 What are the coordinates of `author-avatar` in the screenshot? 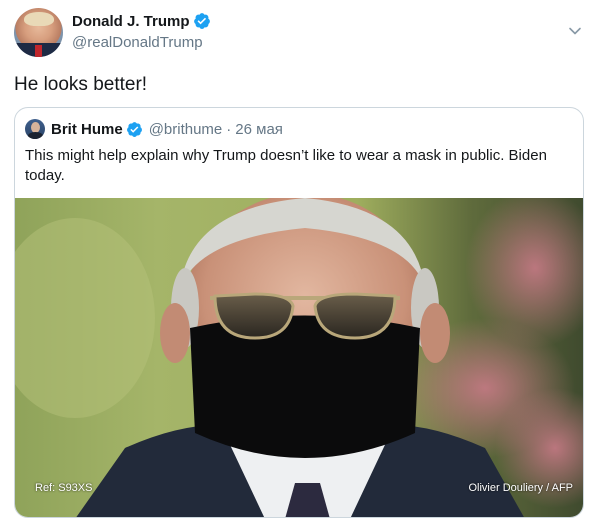 It's located at (38, 32).